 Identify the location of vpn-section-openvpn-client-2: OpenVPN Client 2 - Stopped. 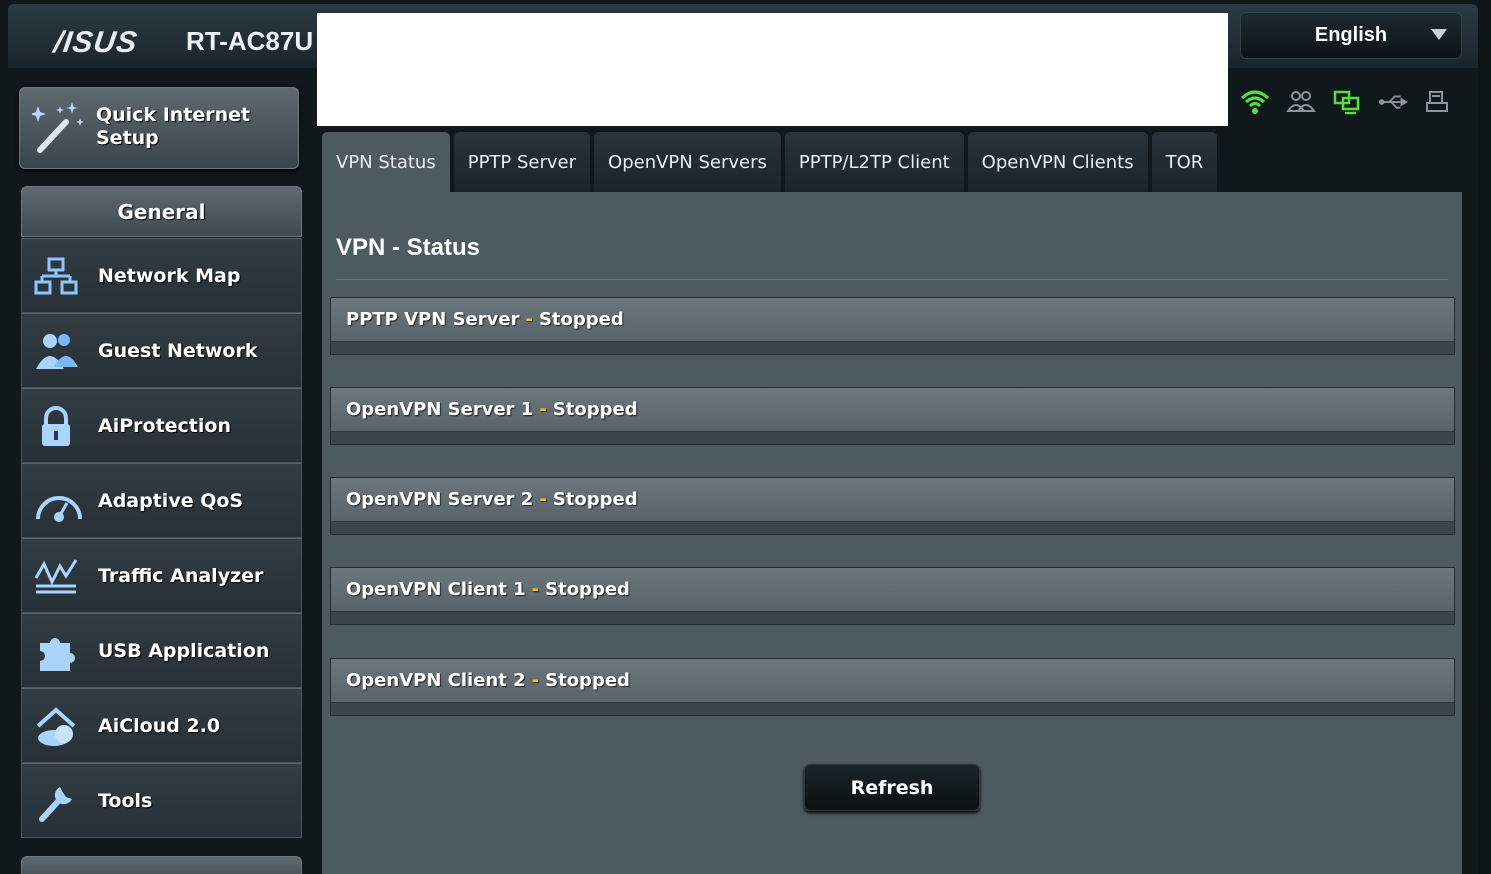
(892, 687).